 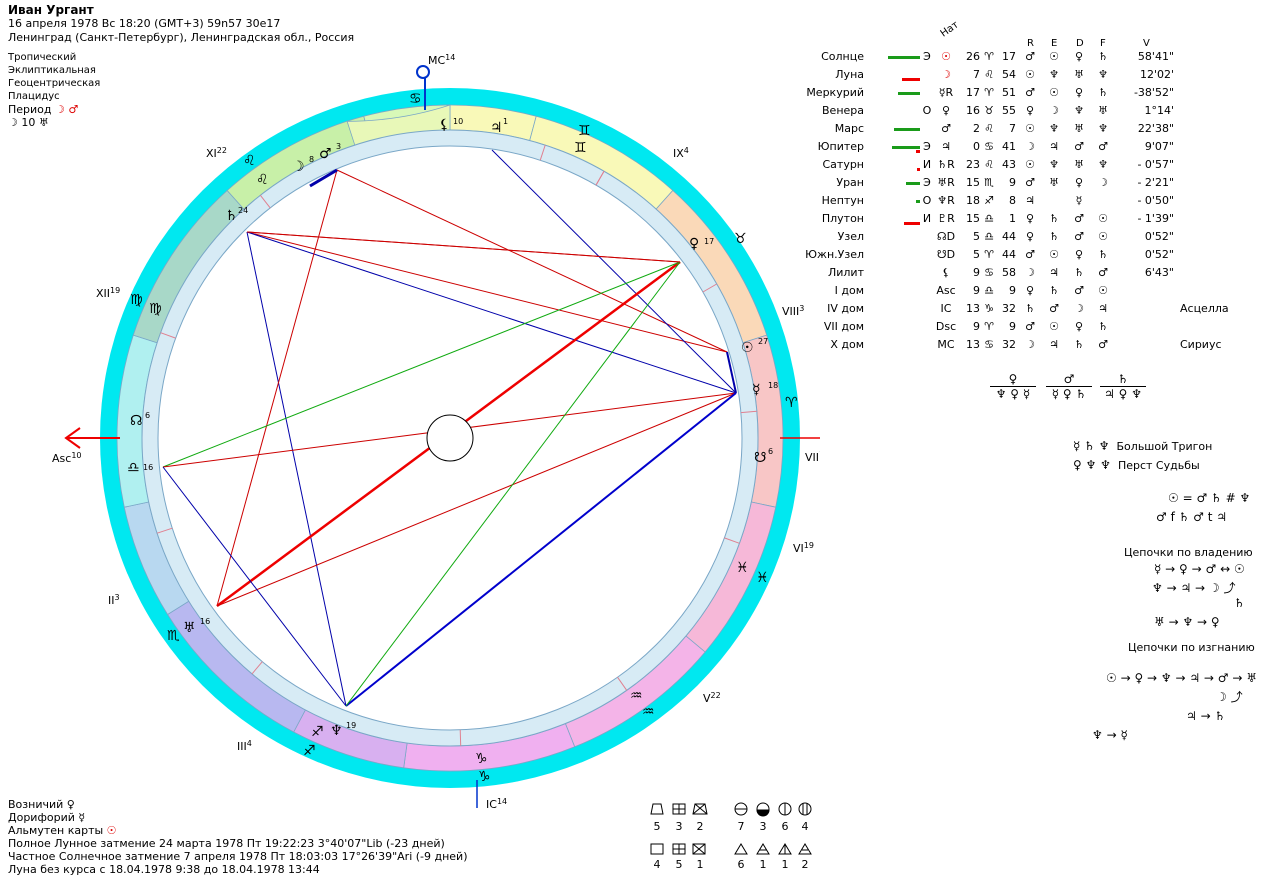 I want to click on house-label-xi: XI22, so click(x=216, y=153).